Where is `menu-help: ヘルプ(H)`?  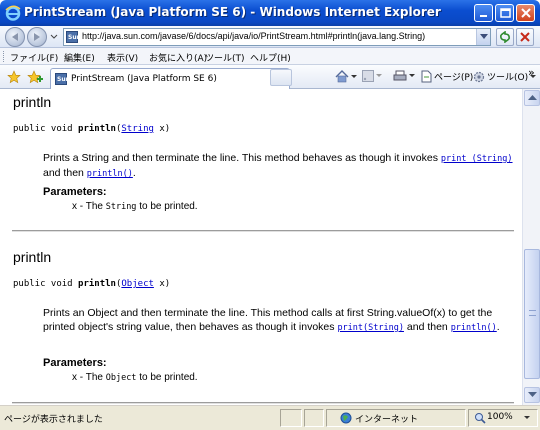
menu-help: ヘルプ(H) is located at coordinates (270, 57).